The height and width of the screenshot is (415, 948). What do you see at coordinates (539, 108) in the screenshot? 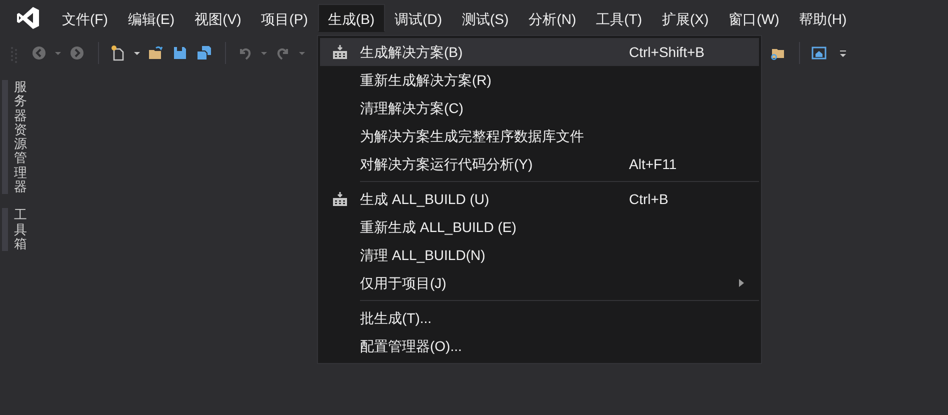
I see `menu-item: 清理解决方案(C)` at bounding box center [539, 108].